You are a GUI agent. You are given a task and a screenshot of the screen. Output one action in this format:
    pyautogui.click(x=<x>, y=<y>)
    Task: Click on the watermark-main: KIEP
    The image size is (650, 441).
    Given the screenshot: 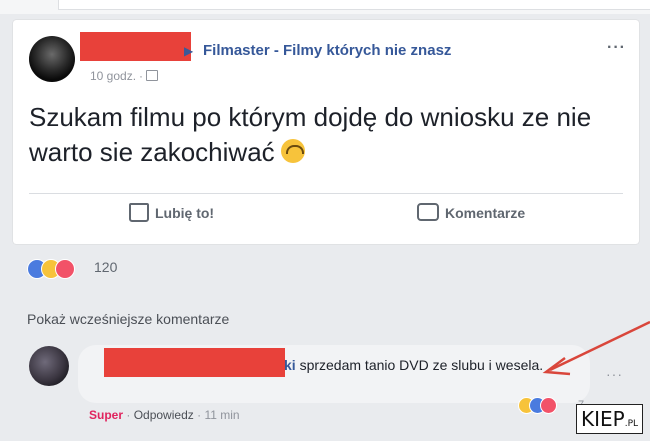 What is the action you would take?
    pyautogui.click(x=603, y=419)
    